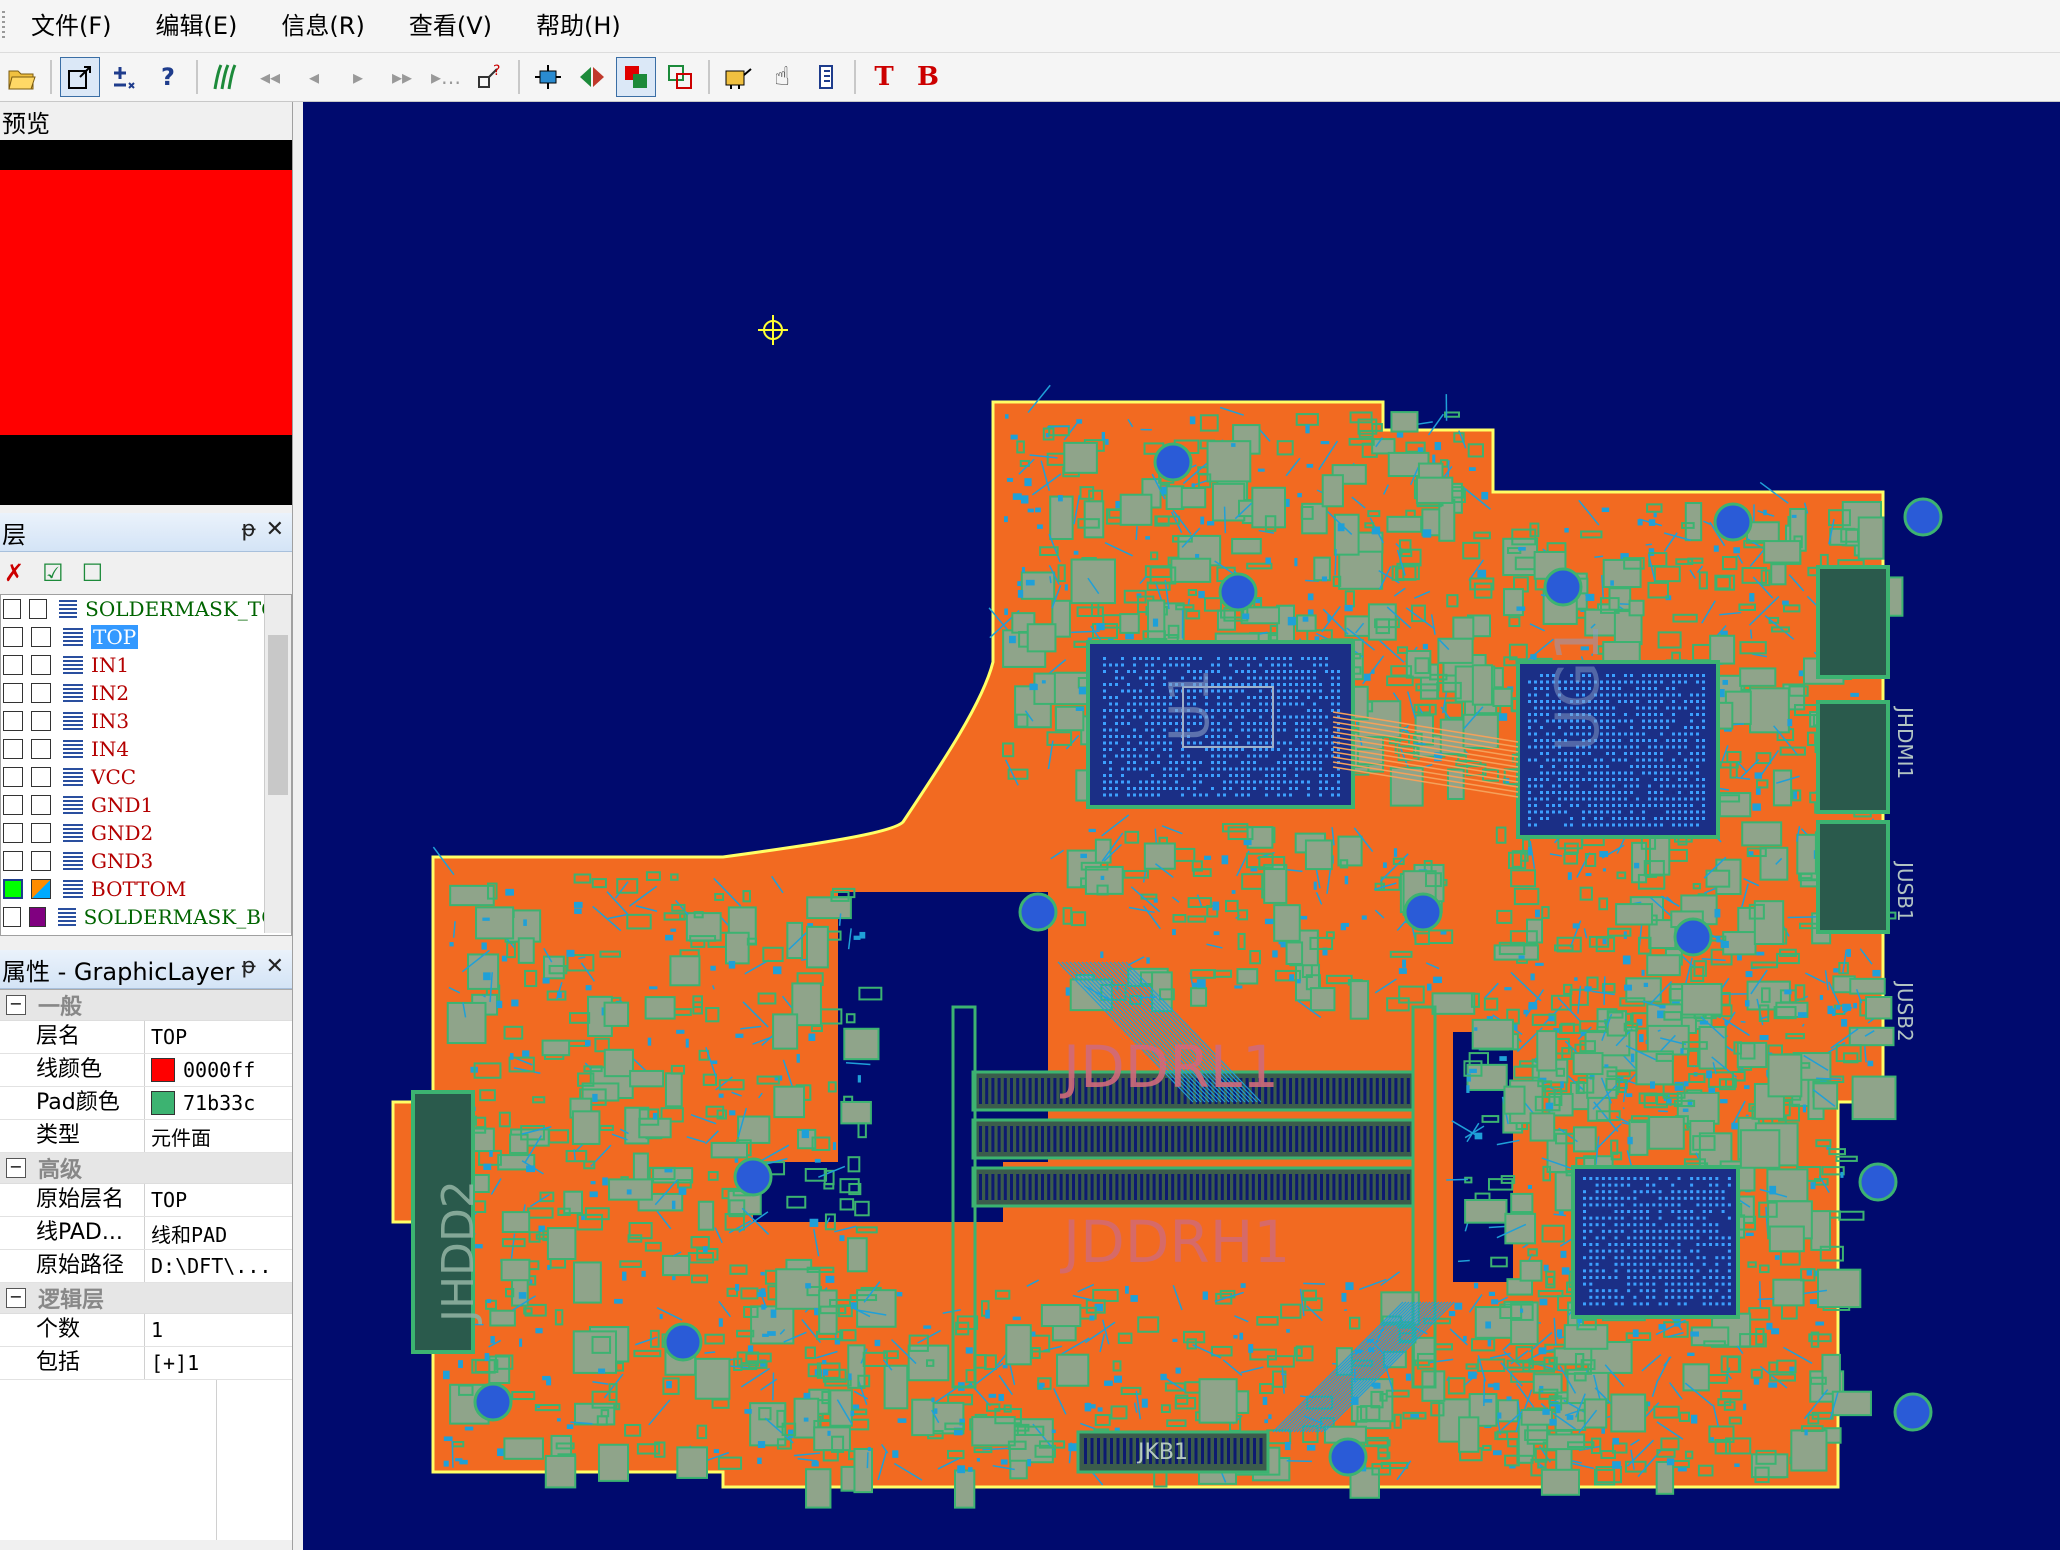 This screenshot has width=2060, height=1550. What do you see at coordinates (146, 1168) in the screenshot?
I see `property-category: − 高级` at bounding box center [146, 1168].